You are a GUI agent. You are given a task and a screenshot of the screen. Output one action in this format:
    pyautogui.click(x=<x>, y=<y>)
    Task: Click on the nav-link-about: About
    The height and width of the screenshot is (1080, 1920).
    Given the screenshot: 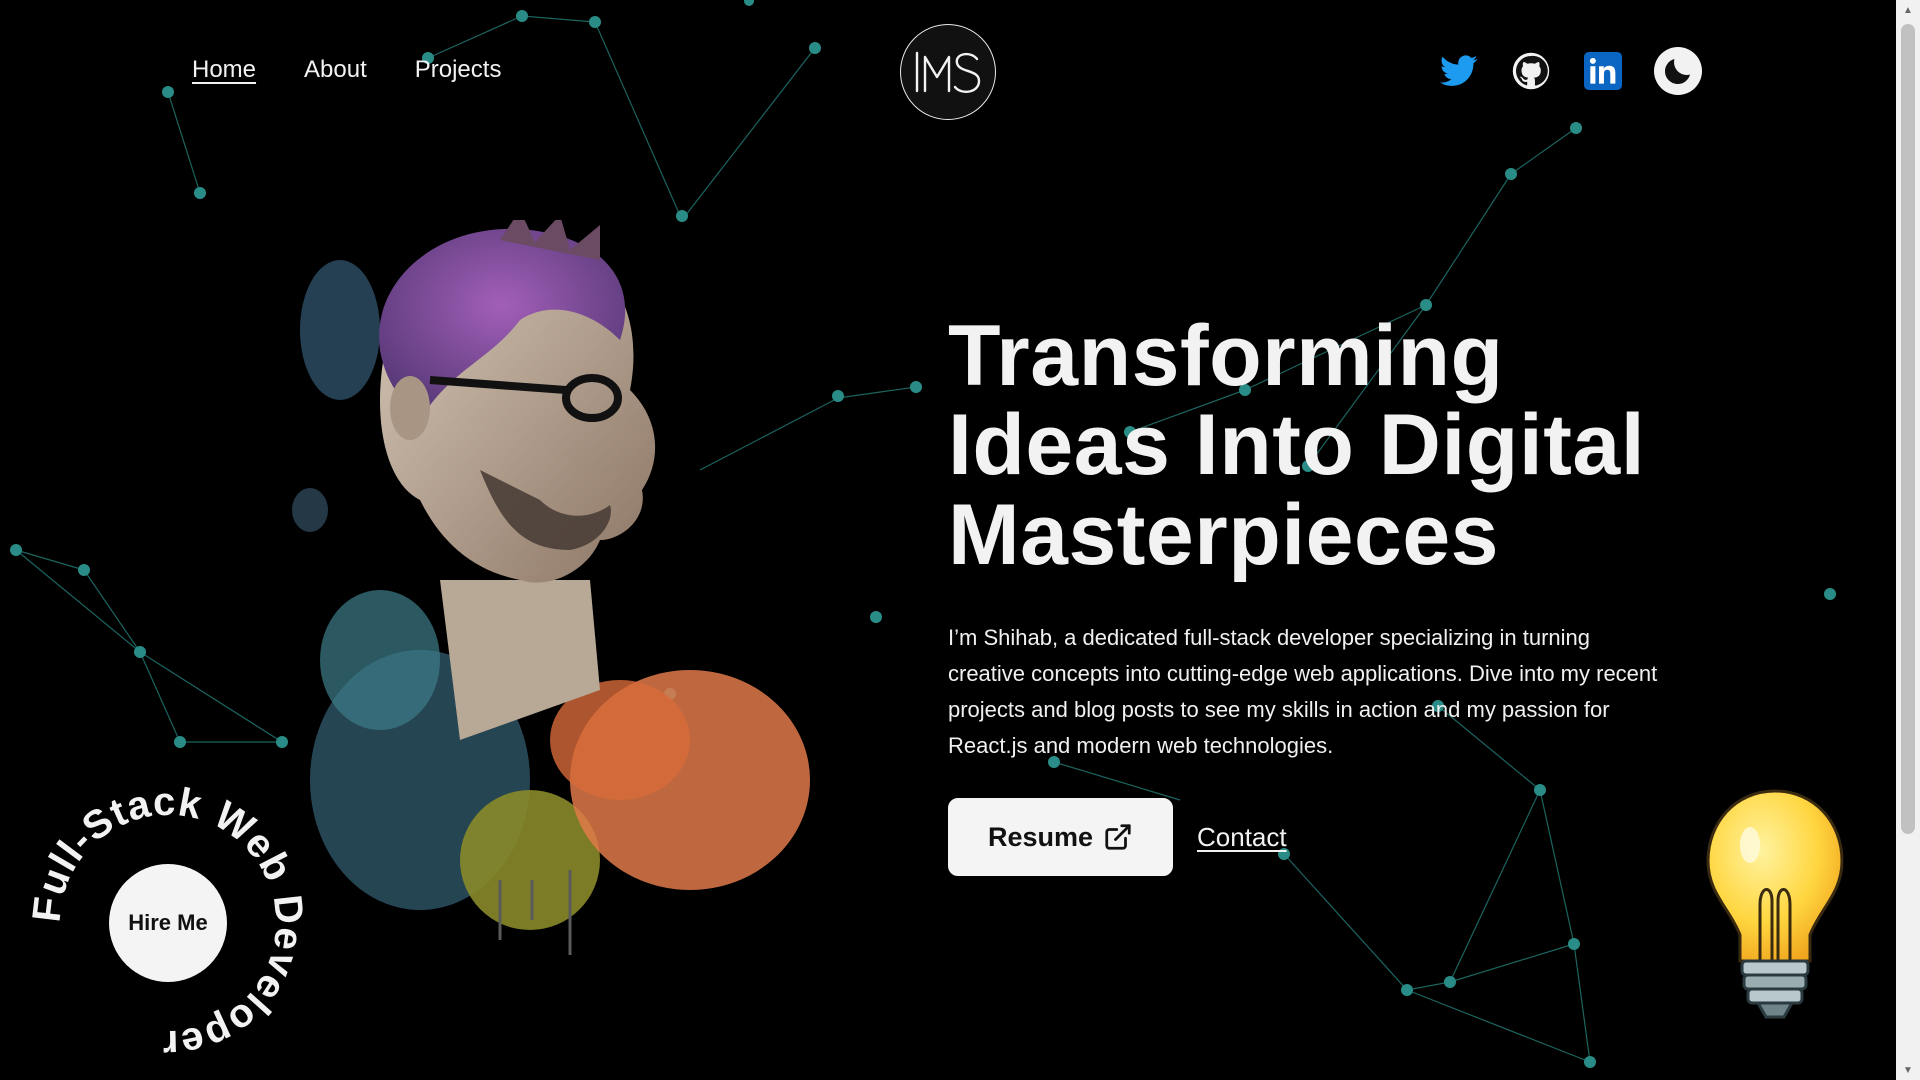 What is the action you would take?
    pyautogui.click(x=335, y=70)
    